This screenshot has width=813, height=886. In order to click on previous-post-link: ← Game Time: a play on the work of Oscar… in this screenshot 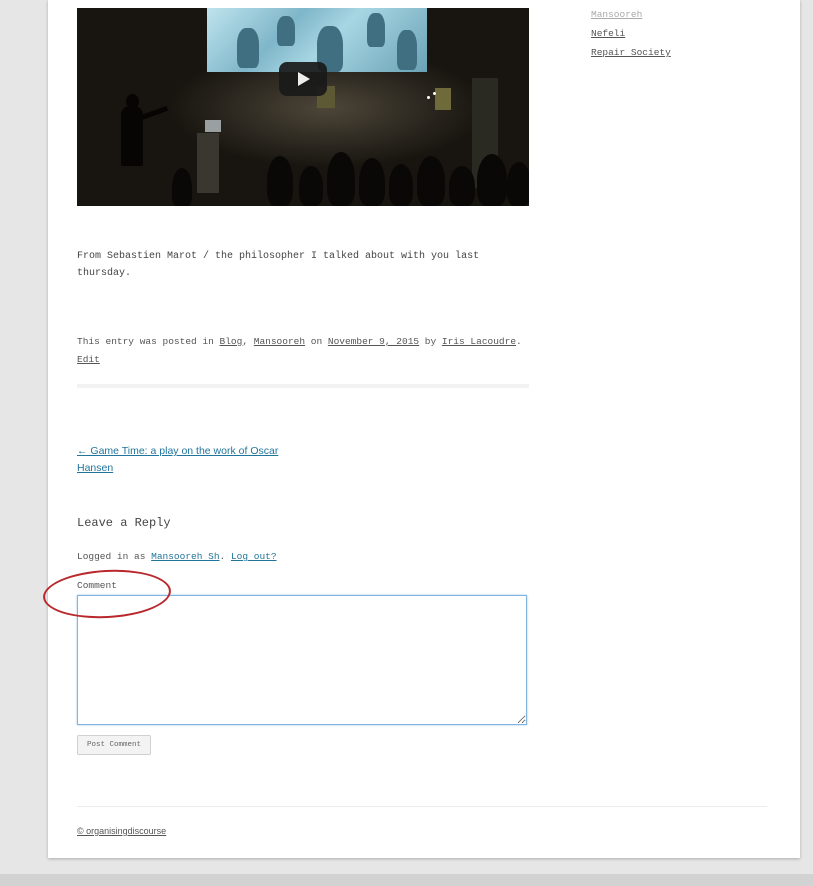, I will do `click(192, 460)`.